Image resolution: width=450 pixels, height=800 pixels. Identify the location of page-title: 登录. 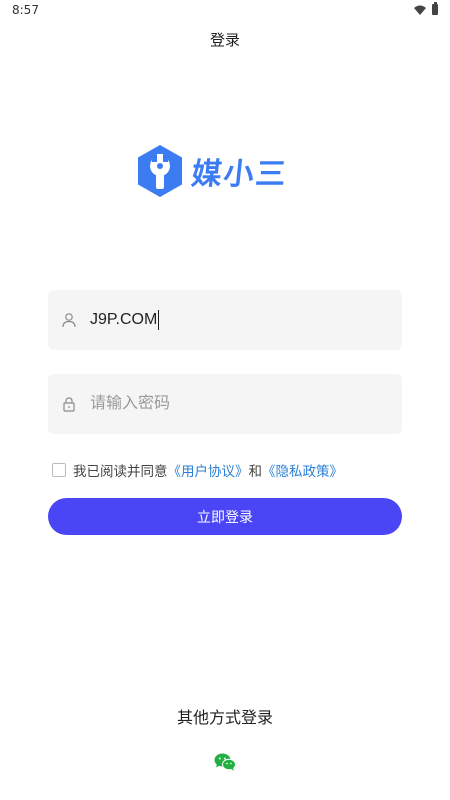
(224, 40).